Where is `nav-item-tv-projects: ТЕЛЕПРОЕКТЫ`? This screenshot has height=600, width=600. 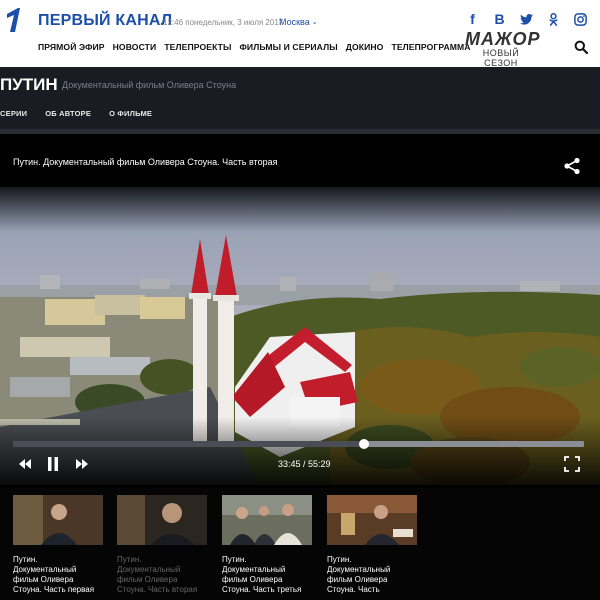 nav-item-tv-projects: ТЕЛЕПРОЕКТЫ is located at coordinates (197, 47).